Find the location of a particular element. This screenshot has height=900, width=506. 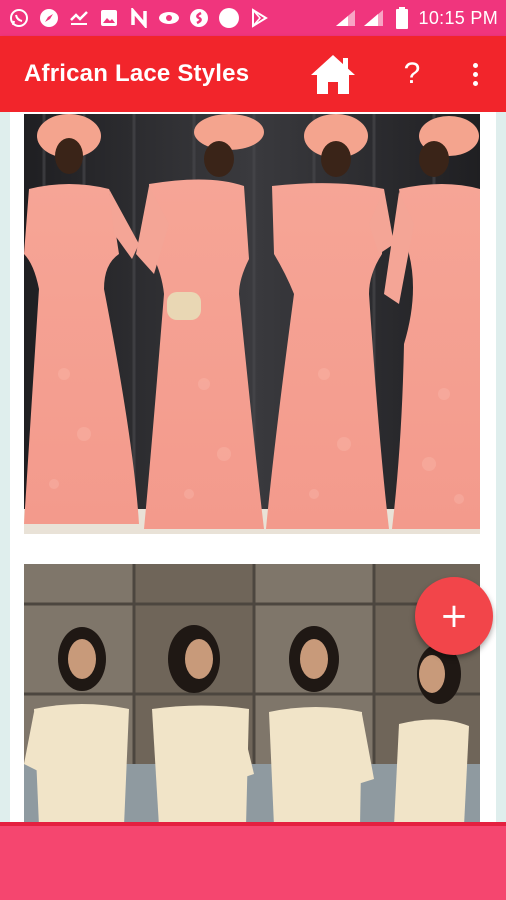

status-bar: 10:15 PM is located at coordinates (253, 18).